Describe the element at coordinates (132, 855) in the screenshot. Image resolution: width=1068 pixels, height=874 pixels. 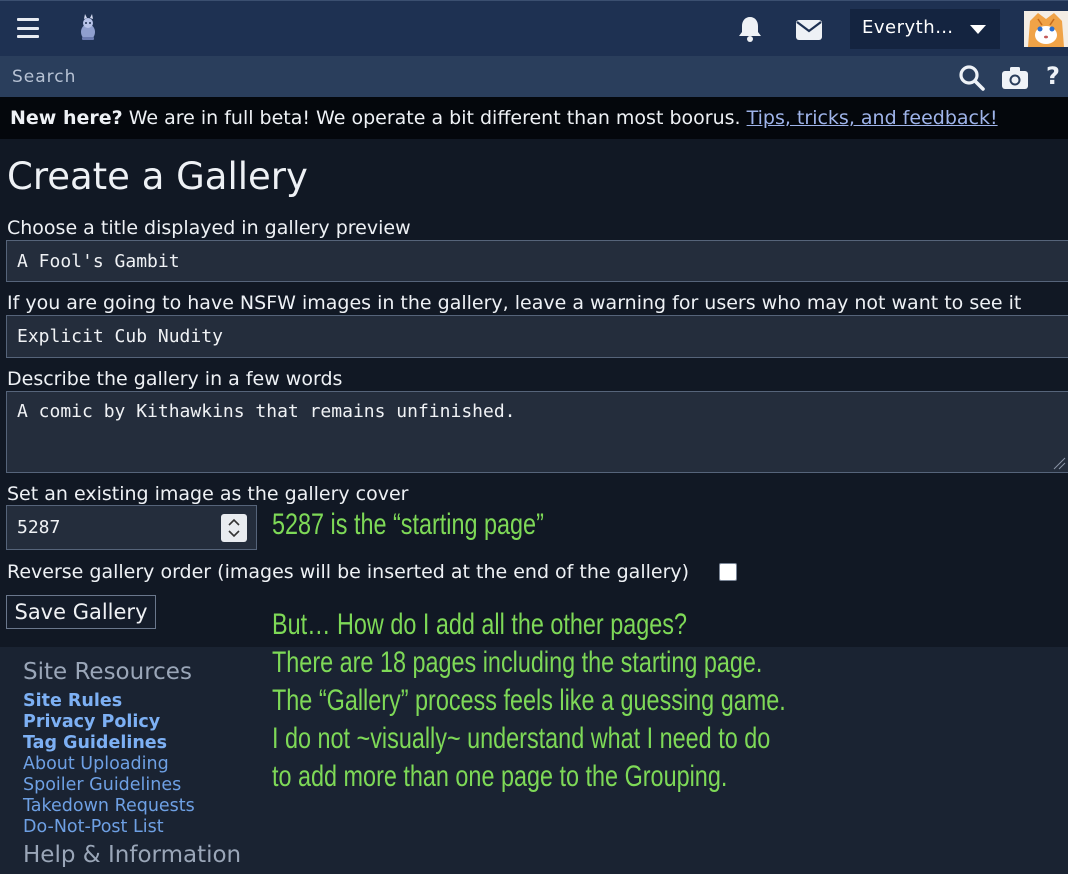
I see `help-information-heading: Help & Information` at that location.